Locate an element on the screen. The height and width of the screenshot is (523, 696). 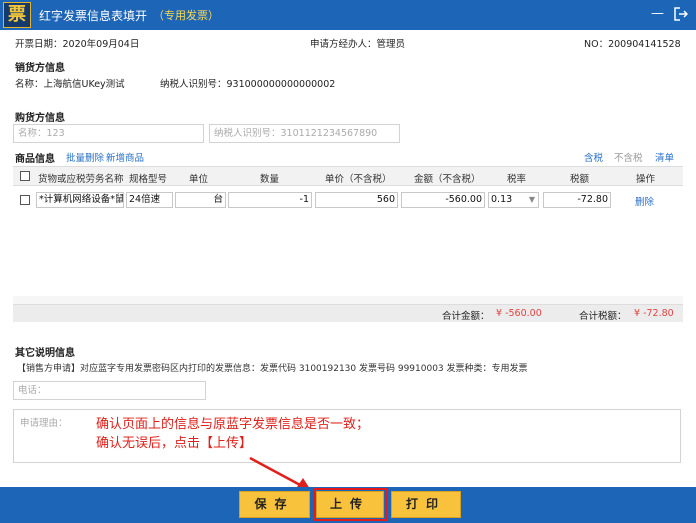
window-title: 红字发票信息表填开 is located at coordinates (93, 15).